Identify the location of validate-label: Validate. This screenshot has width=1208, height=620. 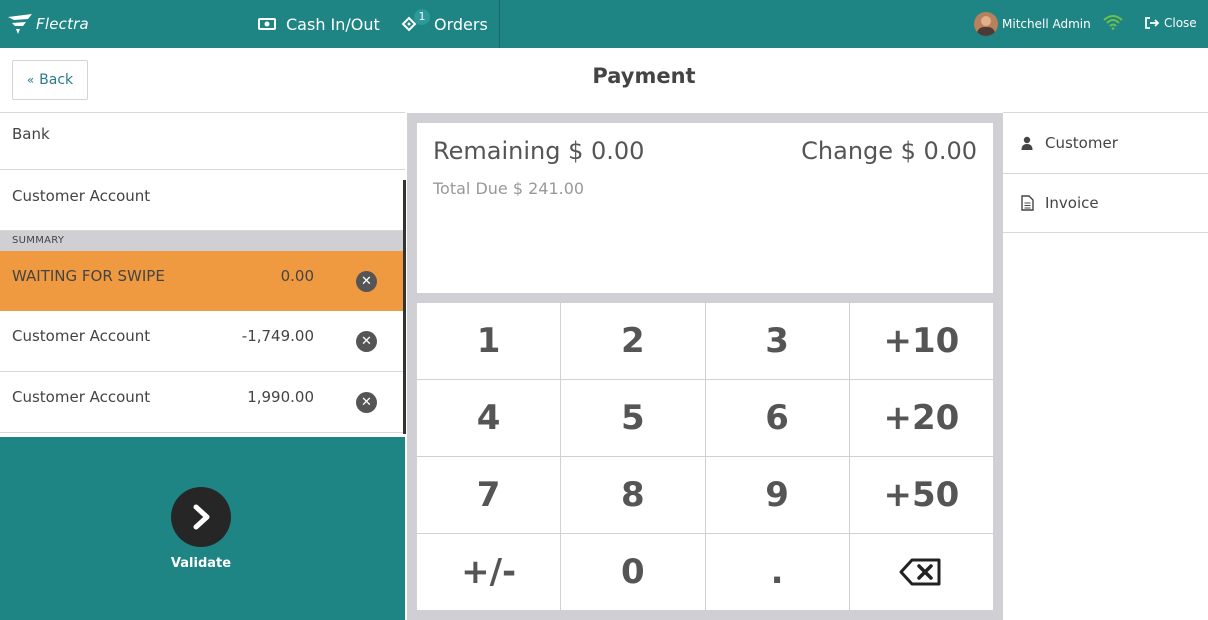
(201, 563).